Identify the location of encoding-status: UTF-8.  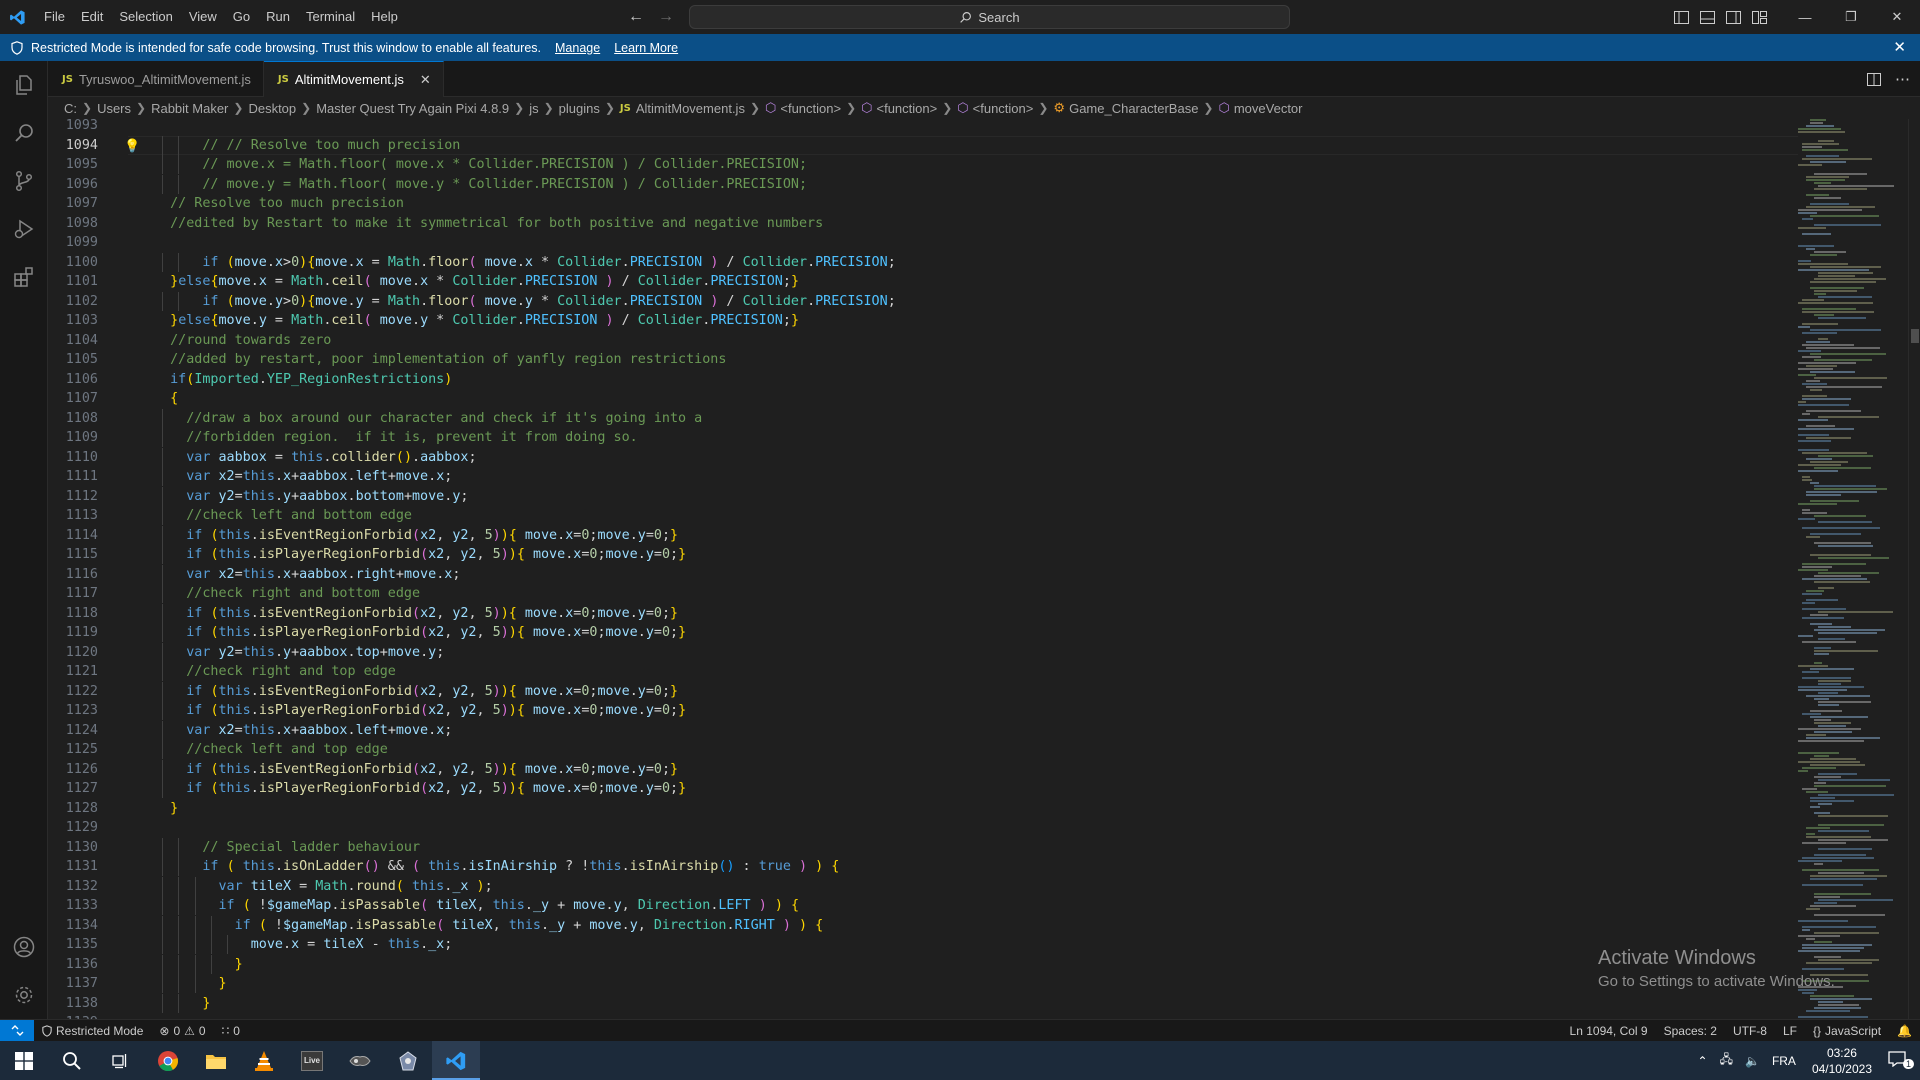
(1750, 1031).